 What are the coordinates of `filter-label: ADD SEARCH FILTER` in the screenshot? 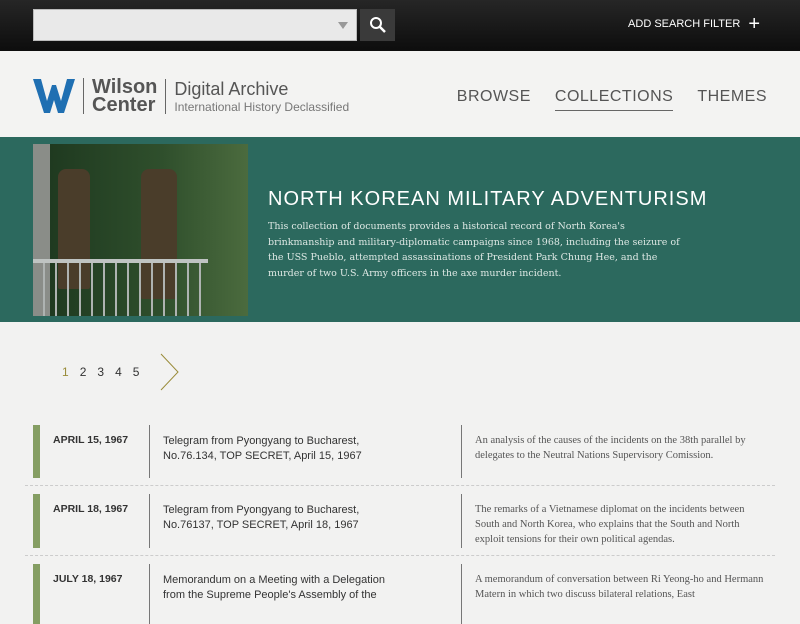 It's located at (684, 24).